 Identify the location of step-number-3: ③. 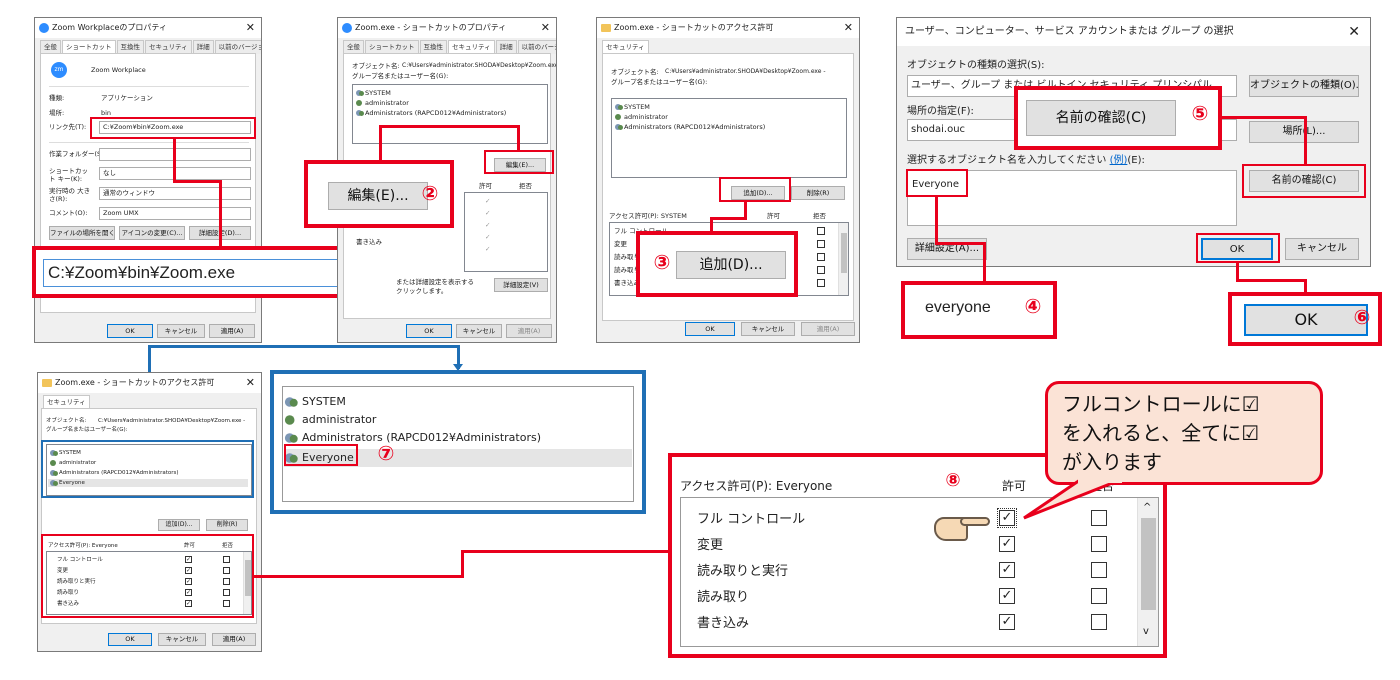
(662, 262).